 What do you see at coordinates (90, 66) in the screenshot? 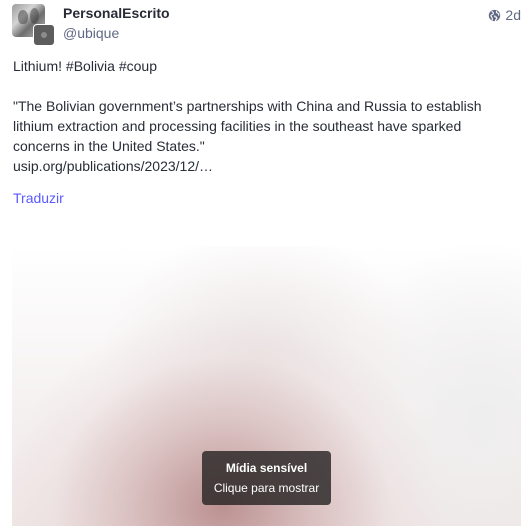
I see `hashtag-link: #Bolivia` at bounding box center [90, 66].